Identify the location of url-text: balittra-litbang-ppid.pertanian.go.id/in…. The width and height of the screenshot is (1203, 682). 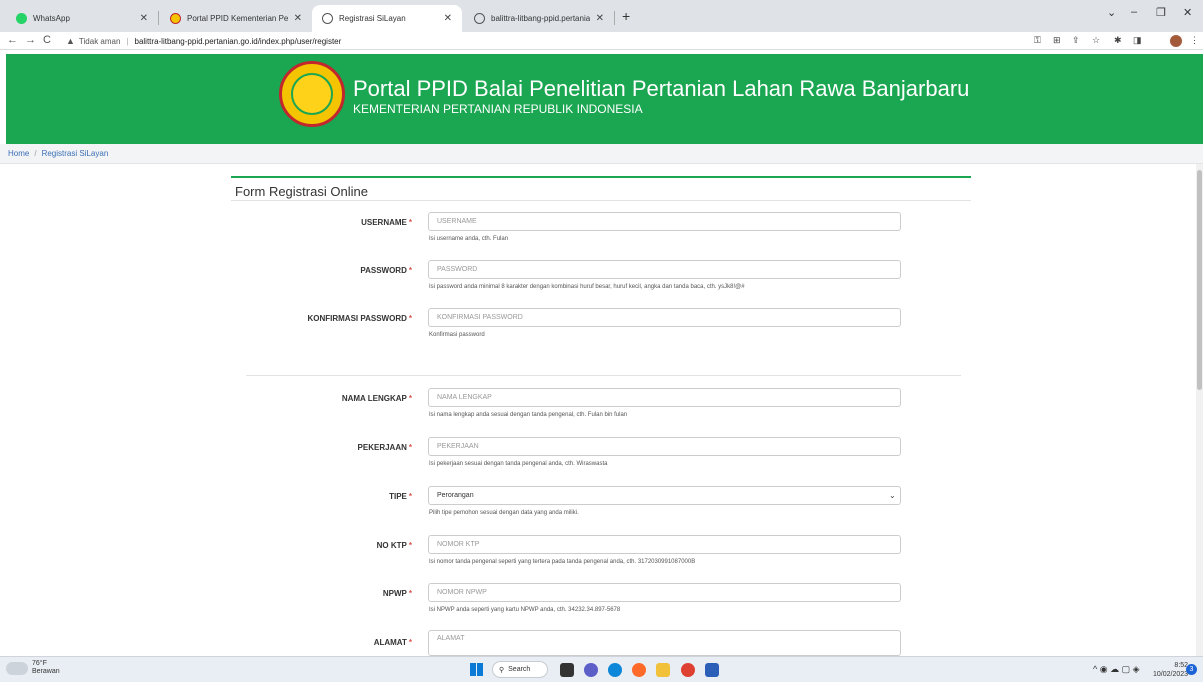
(238, 41).